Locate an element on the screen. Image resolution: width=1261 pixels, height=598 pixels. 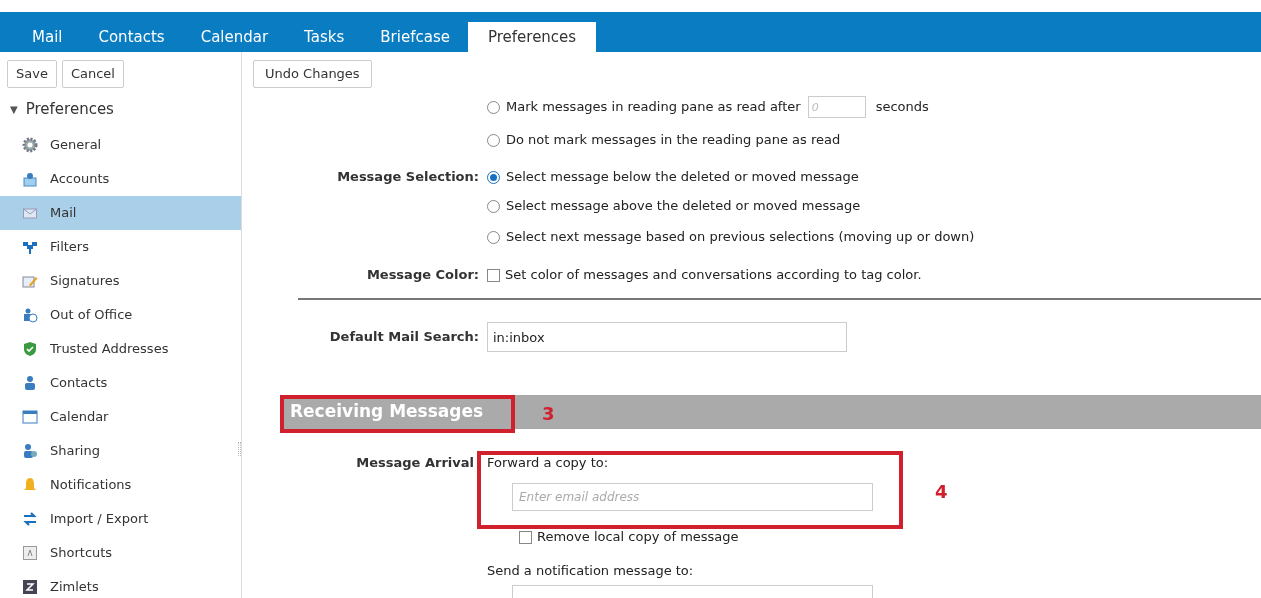
field-label: Default Mail Search: is located at coordinates (404, 337).